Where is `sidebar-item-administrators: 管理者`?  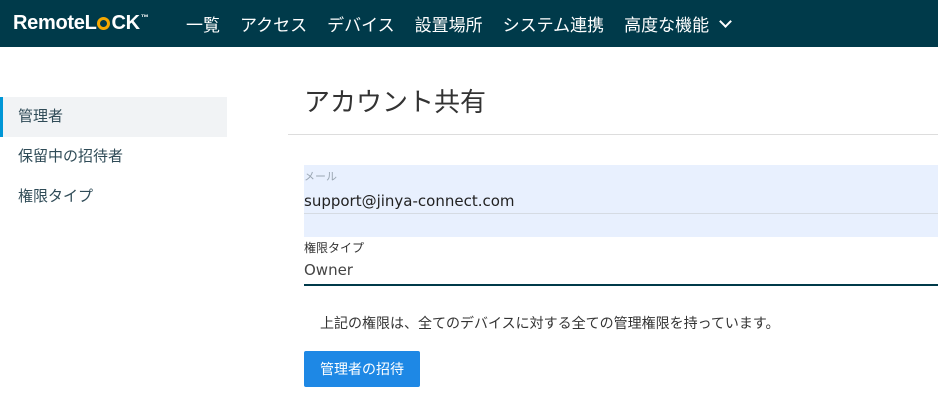 sidebar-item-administrators: 管理者 is located at coordinates (113, 117).